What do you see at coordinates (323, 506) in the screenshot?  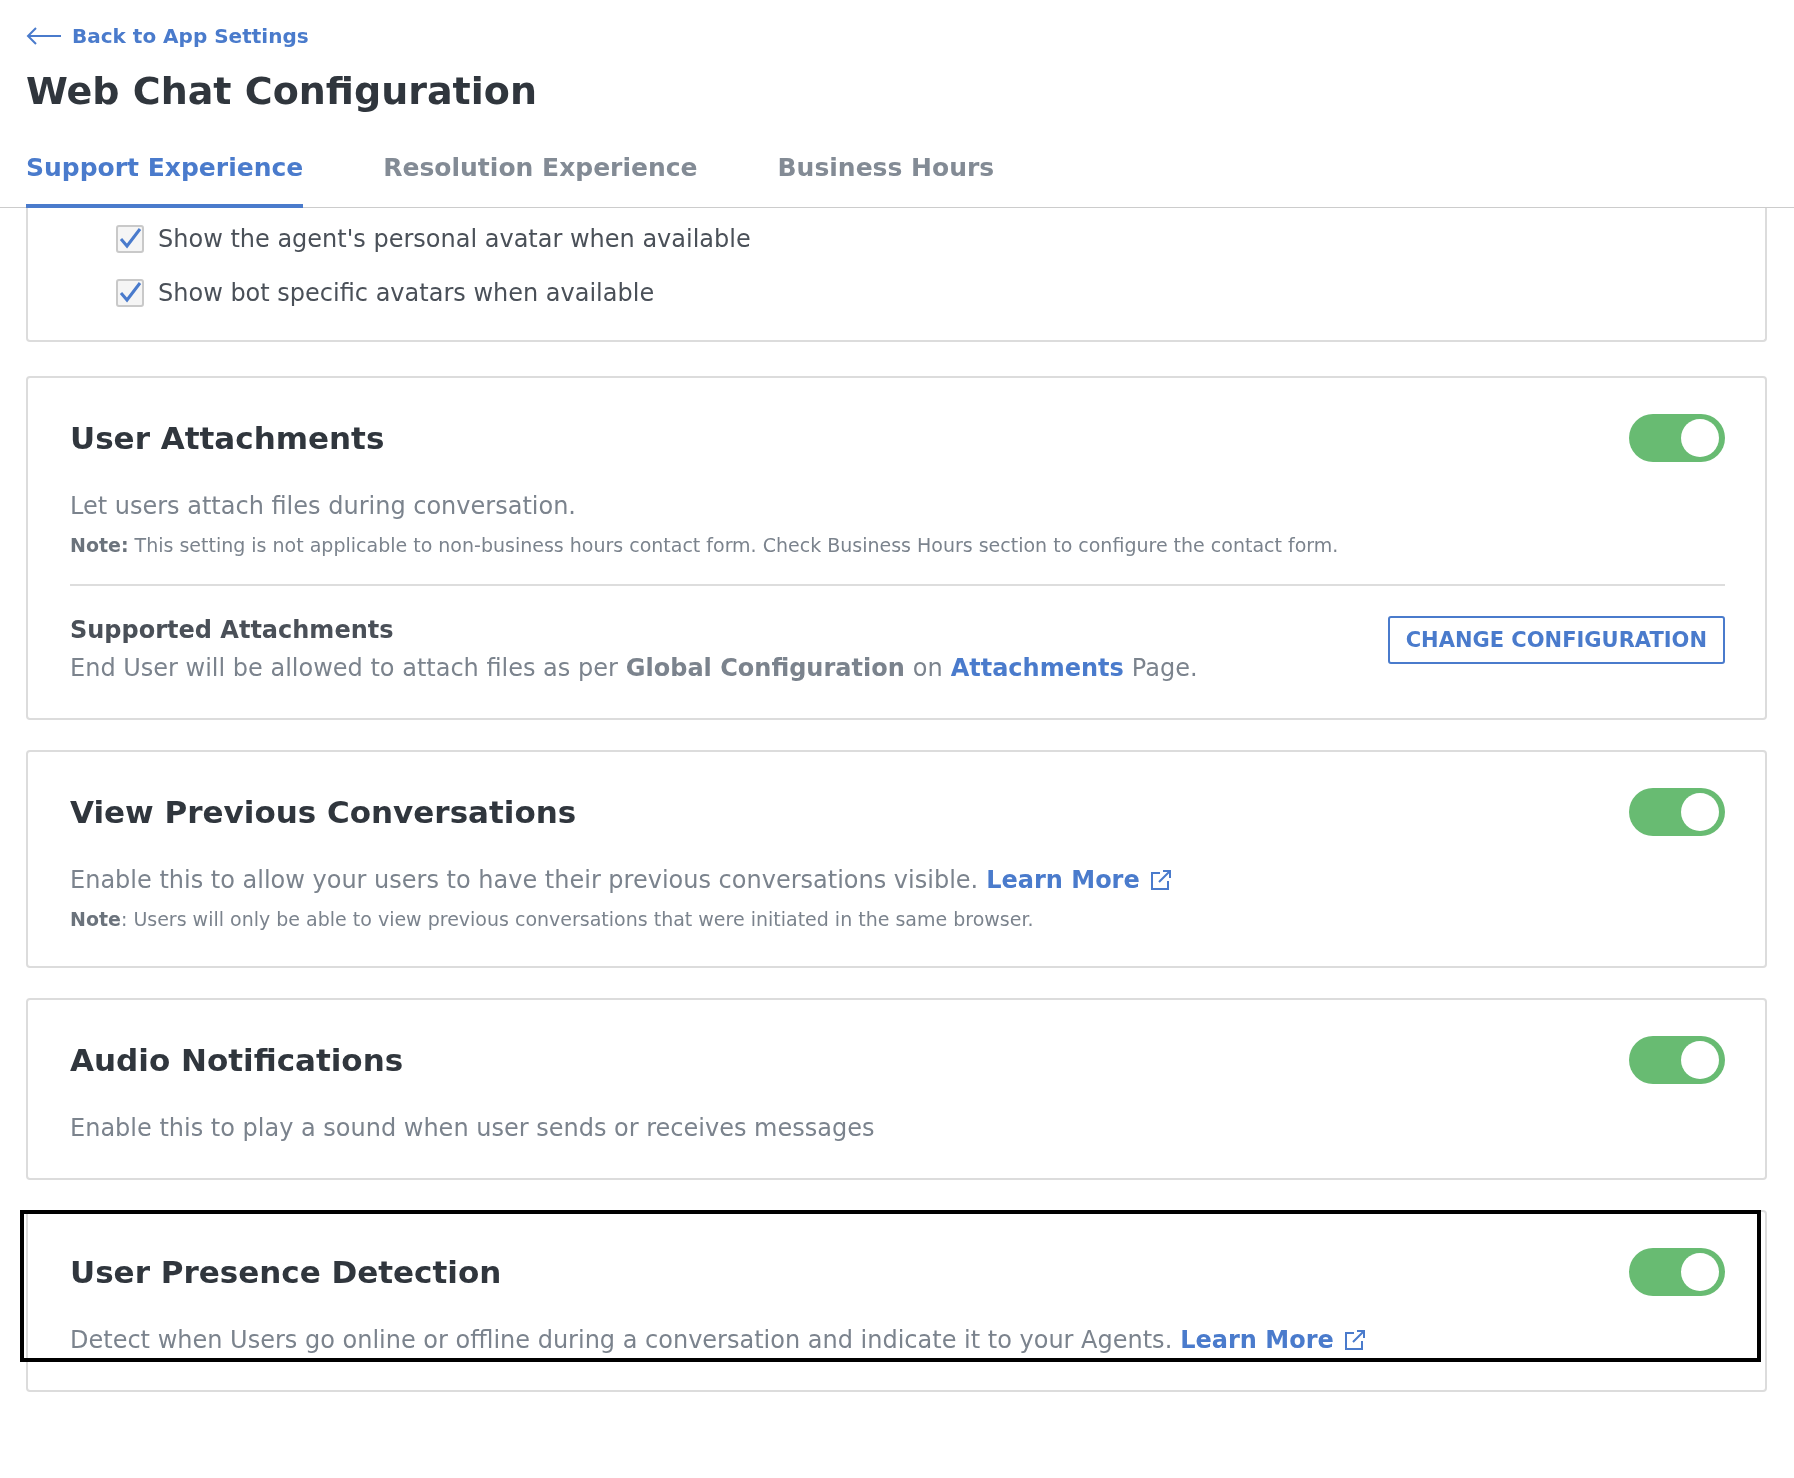 I see `description-text: Let users attach files during conversation.` at bounding box center [323, 506].